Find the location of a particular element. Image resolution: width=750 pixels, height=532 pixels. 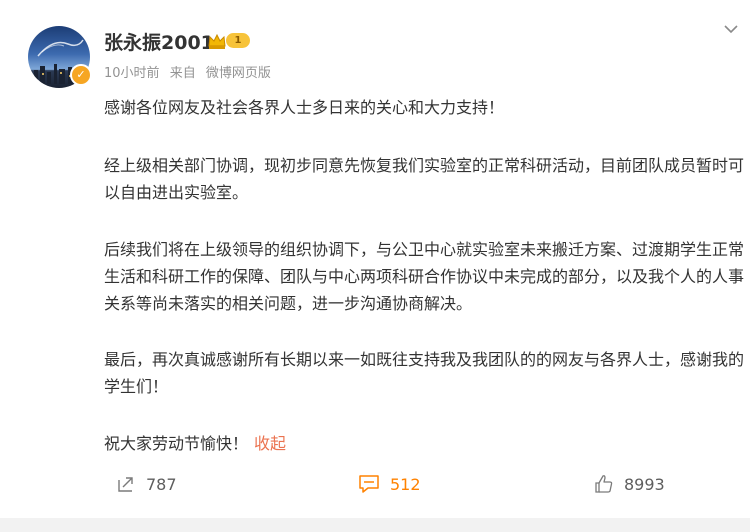

card-divider is located at coordinates (375, 525).